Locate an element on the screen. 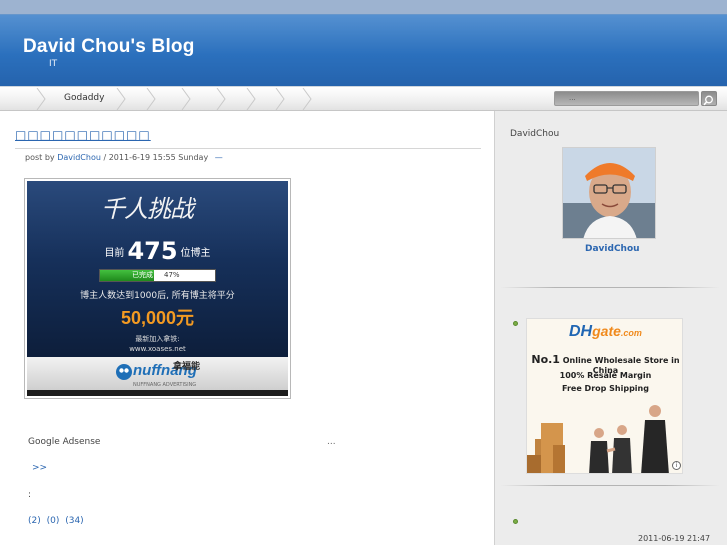  post-title: □□□□□□□□□□□ is located at coordinates (83, 135).